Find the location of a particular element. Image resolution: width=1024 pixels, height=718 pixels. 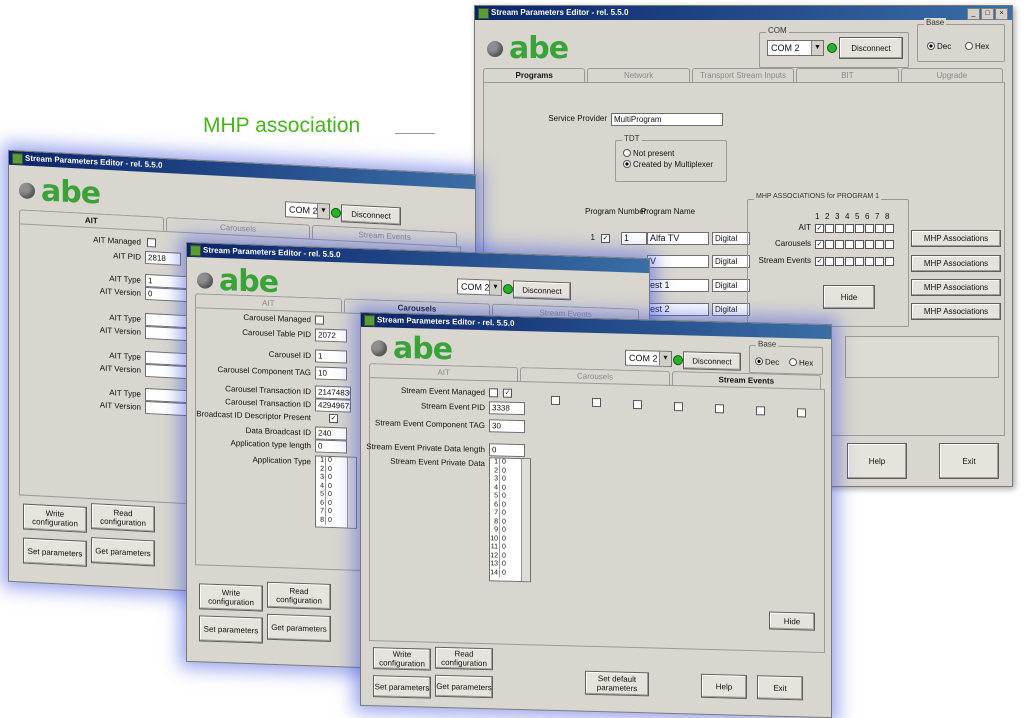

stream-event-pid-field: 3338 is located at coordinates (507, 408).